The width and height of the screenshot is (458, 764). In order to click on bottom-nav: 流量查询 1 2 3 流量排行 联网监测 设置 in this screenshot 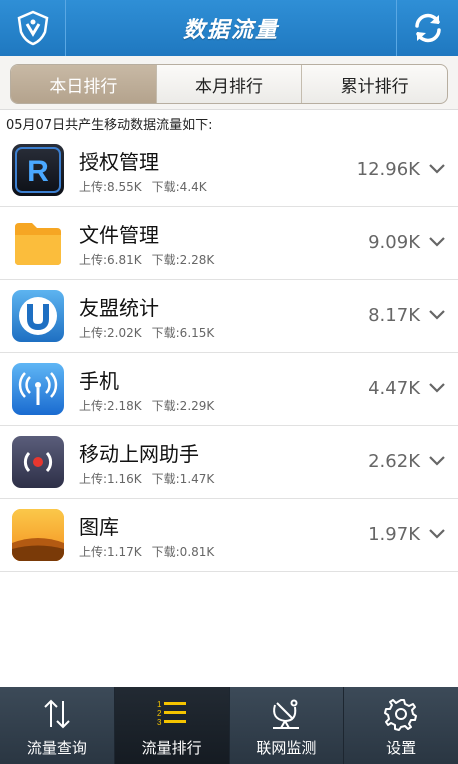, I will do `click(229, 725)`.